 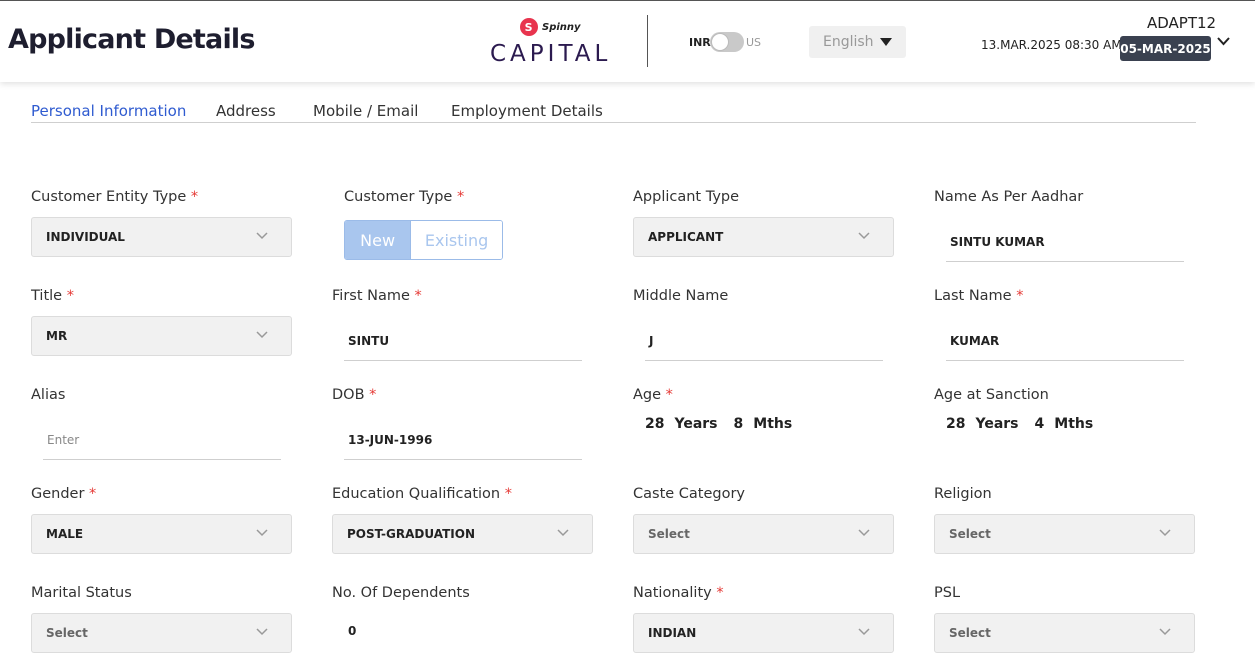 I want to click on customer-type-label: Customer Type *, so click(x=404, y=197).